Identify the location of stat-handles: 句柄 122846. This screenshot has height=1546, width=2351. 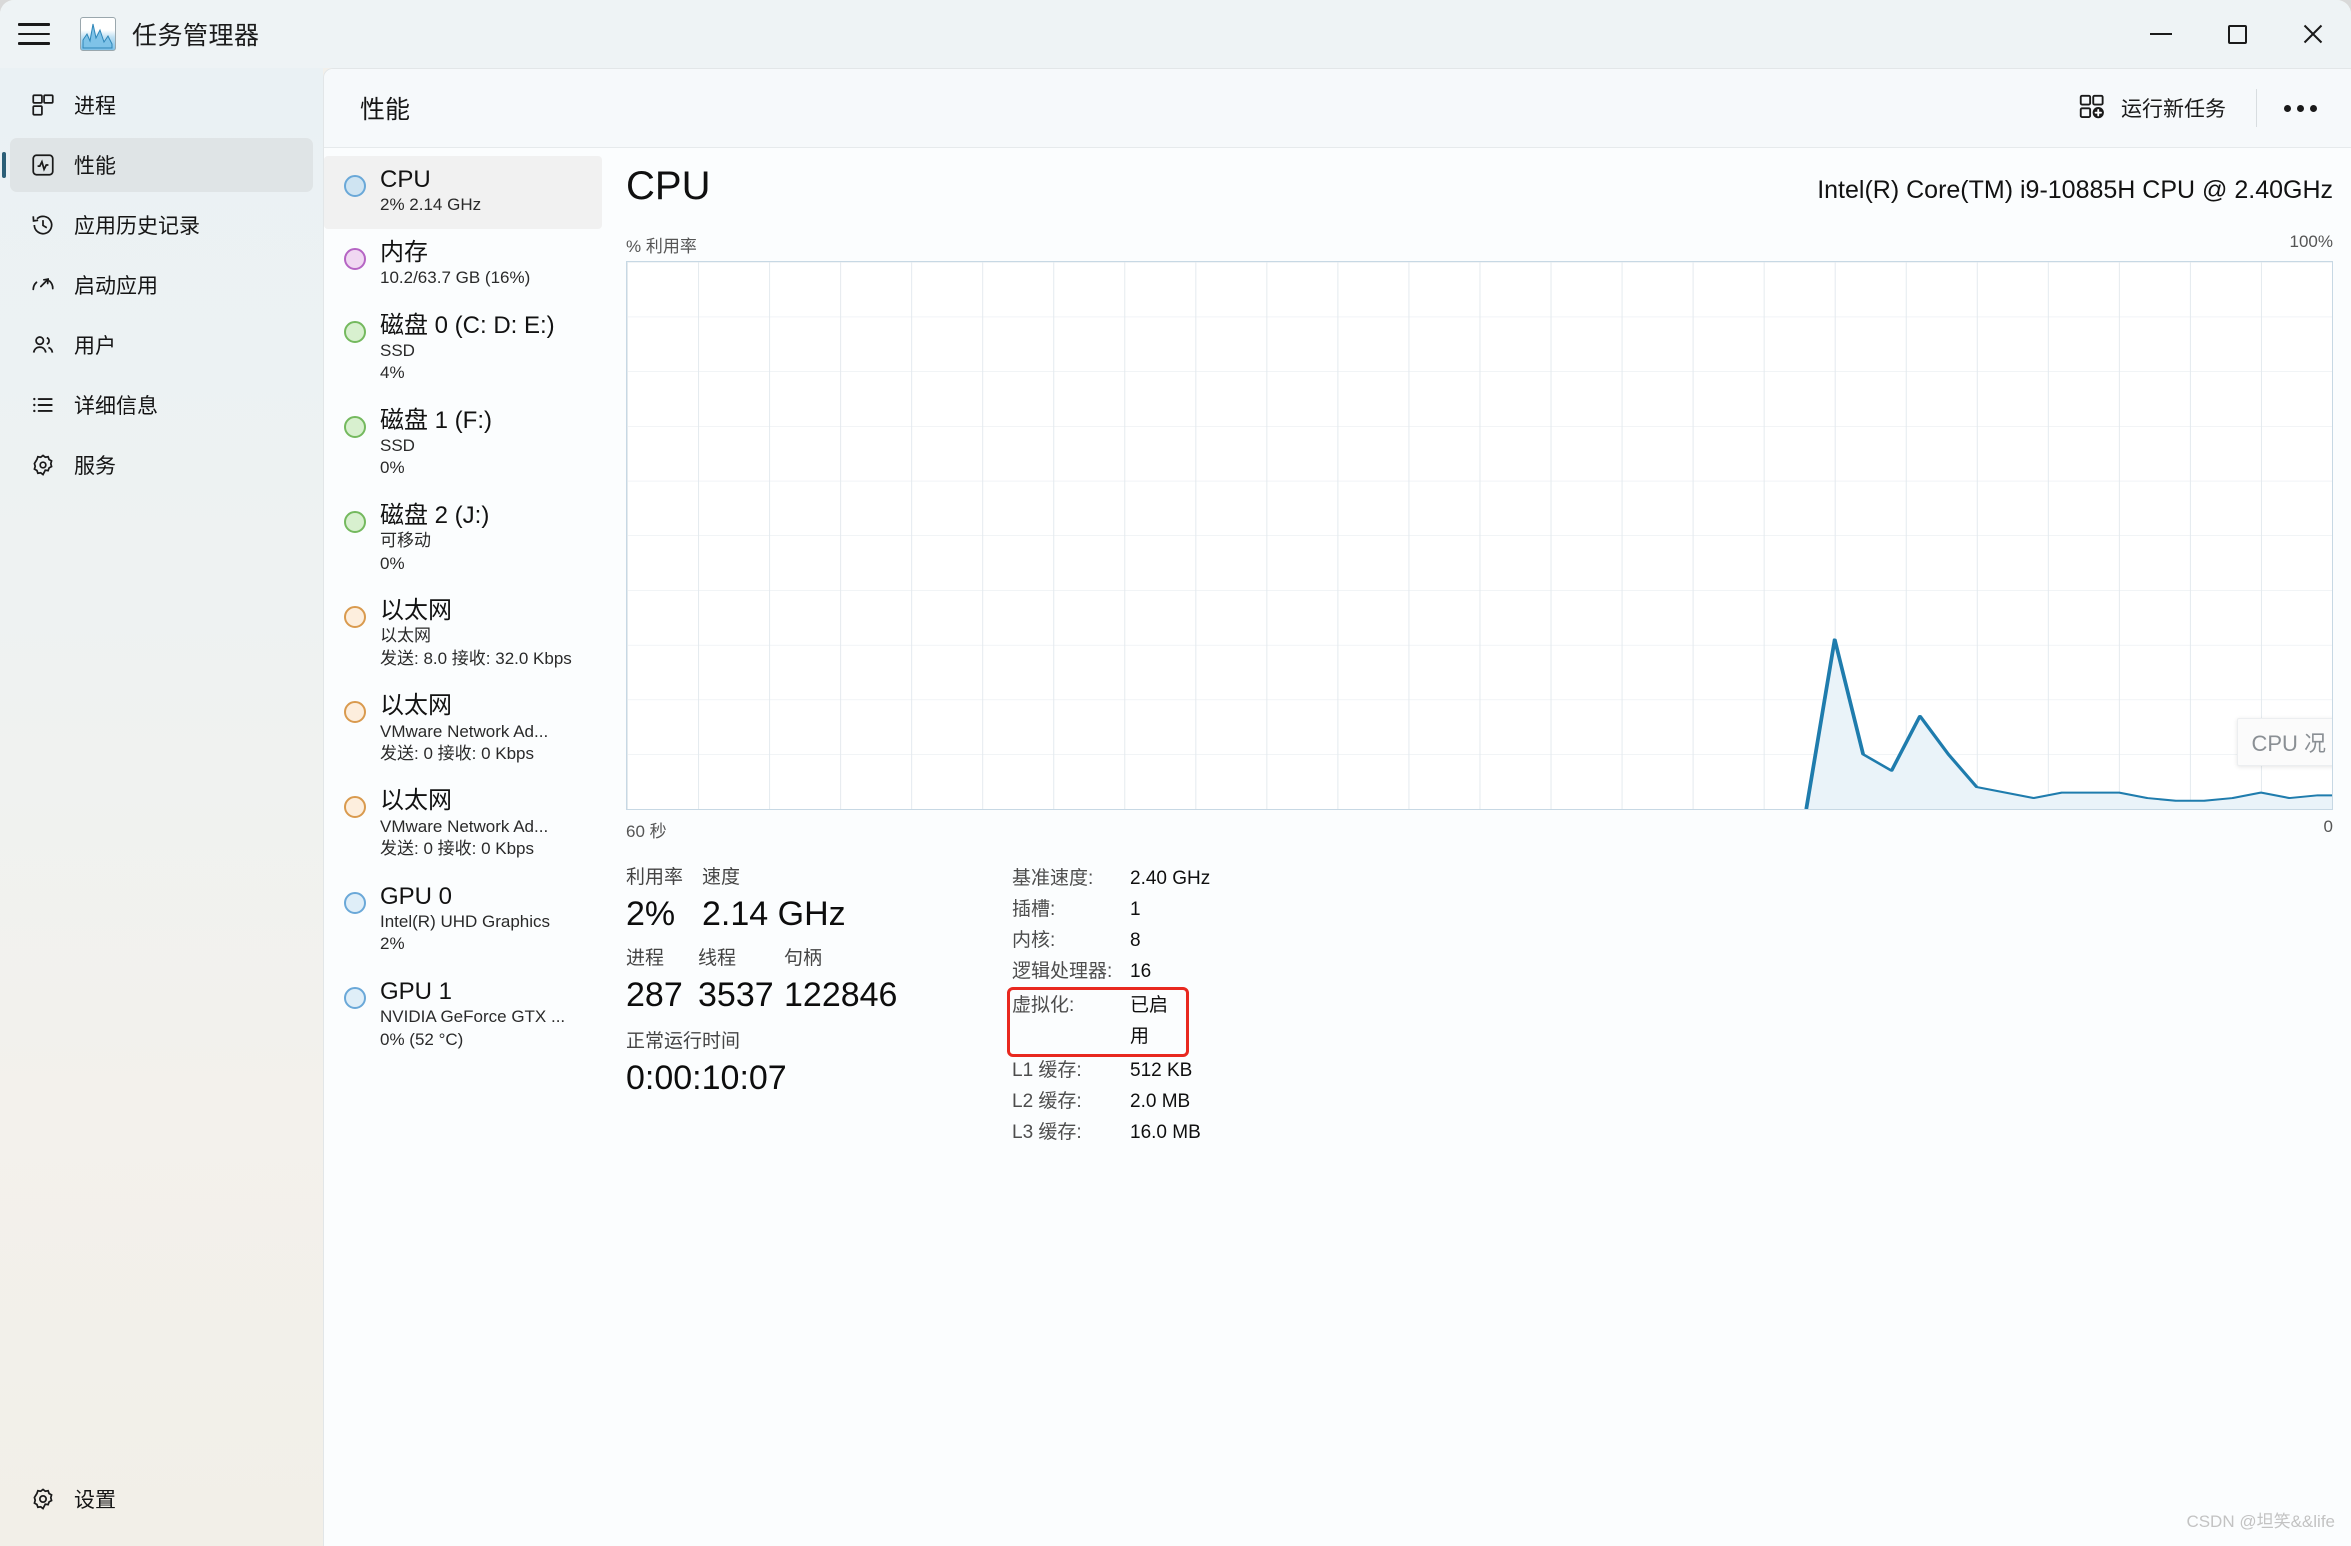
(840, 980).